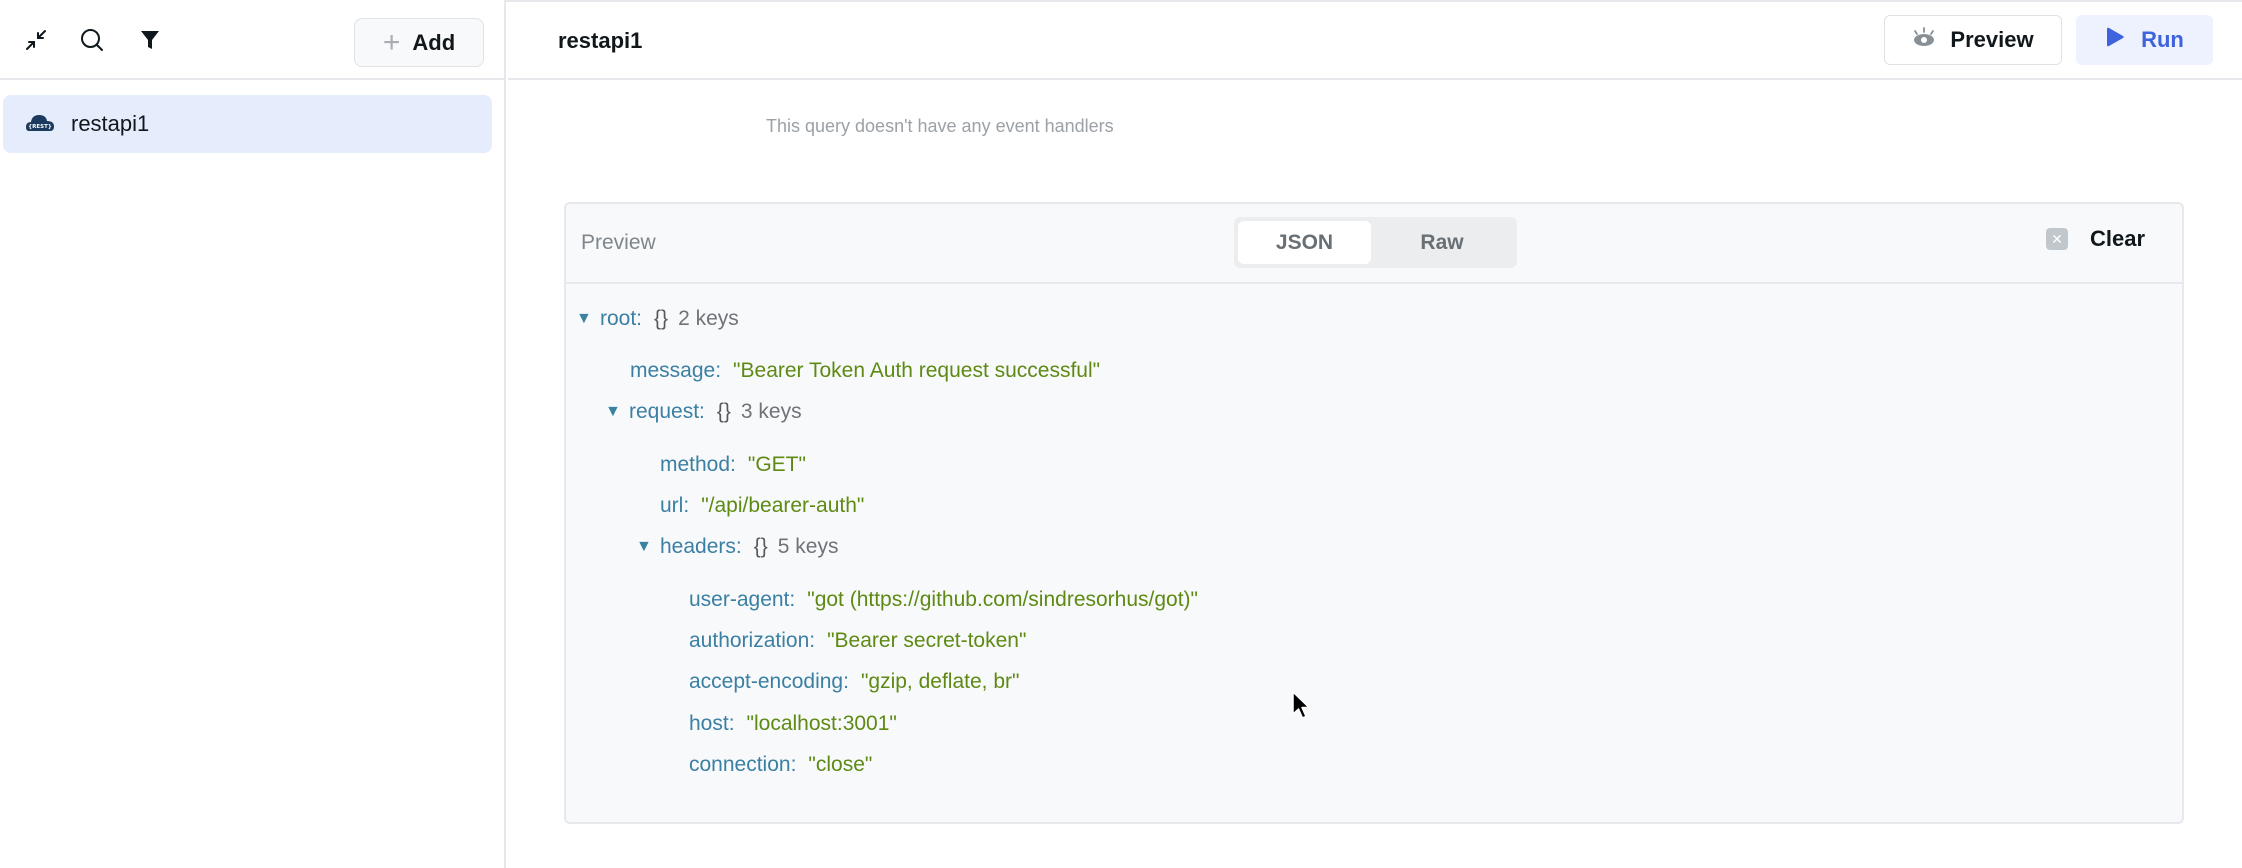 The width and height of the screenshot is (2242, 868). What do you see at coordinates (840, 764) in the screenshot?
I see `tree-value: "close"` at bounding box center [840, 764].